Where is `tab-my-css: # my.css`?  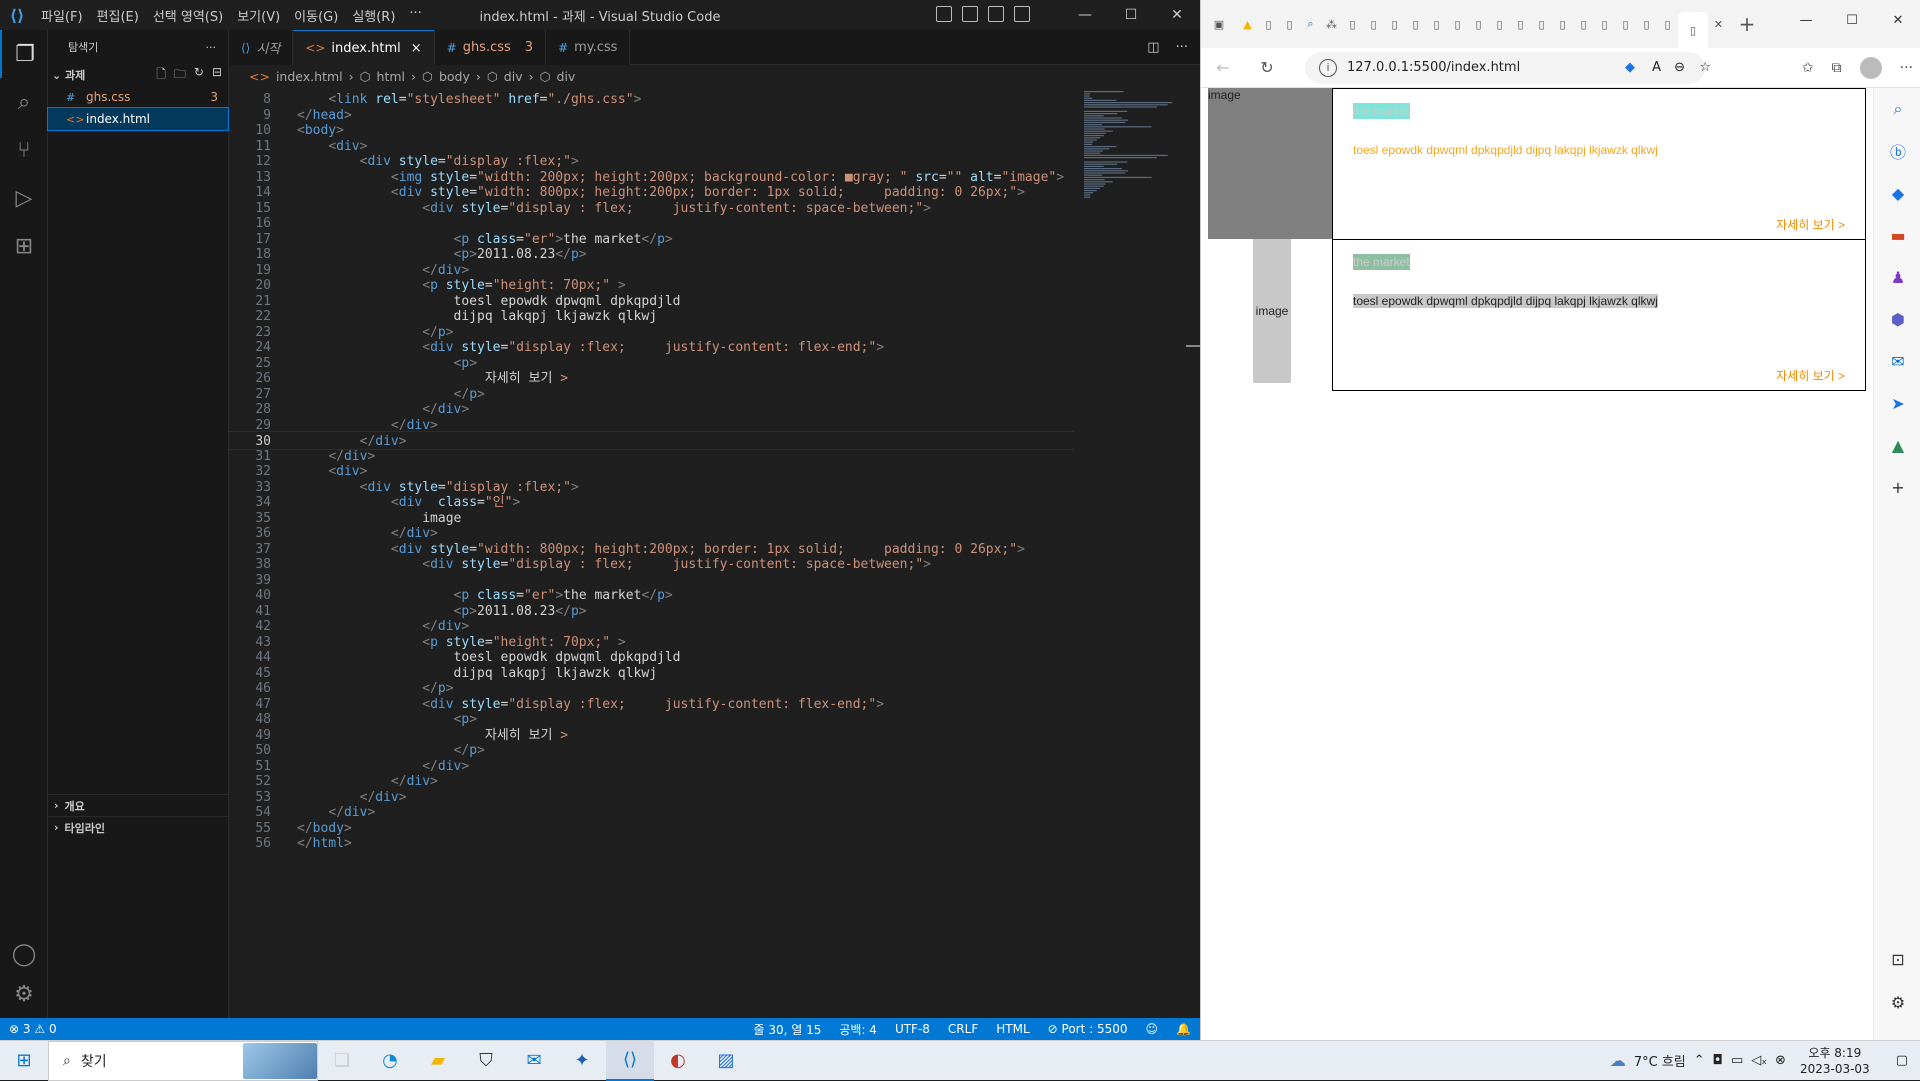
tab-my-css: # my.css is located at coordinates (588, 47).